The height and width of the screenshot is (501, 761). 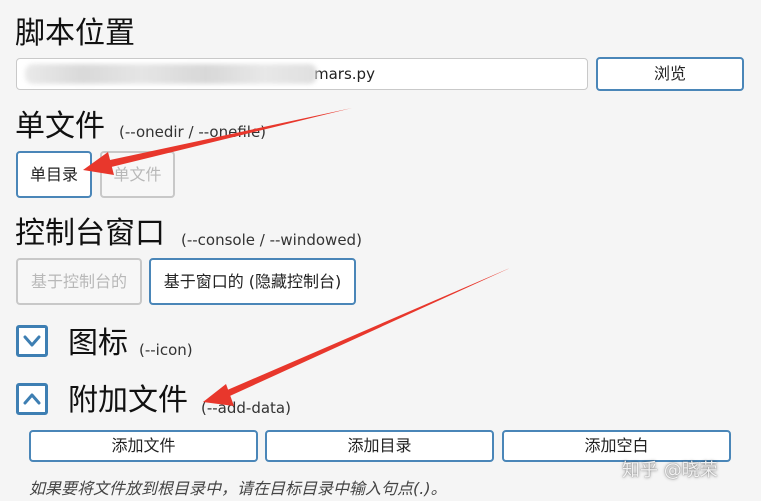 What do you see at coordinates (98, 343) in the screenshot?
I see `icon-section-title: 图标` at bounding box center [98, 343].